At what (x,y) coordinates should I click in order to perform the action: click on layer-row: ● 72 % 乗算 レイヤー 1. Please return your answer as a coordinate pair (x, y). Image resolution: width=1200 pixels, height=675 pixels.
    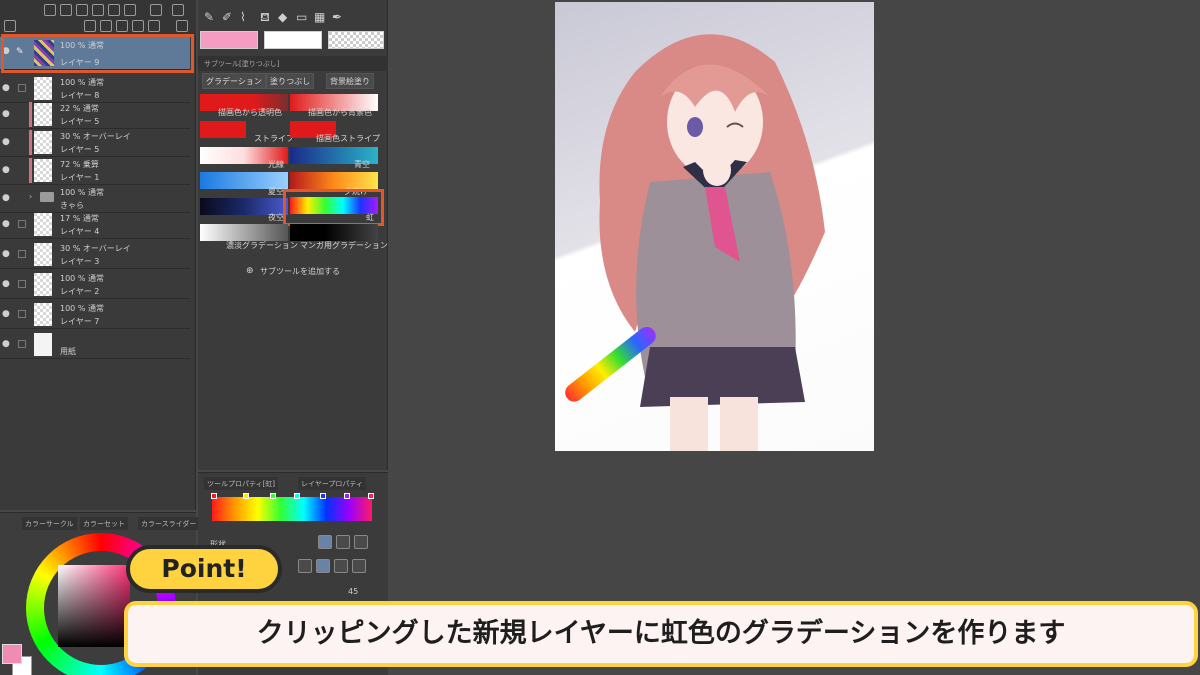
    Looking at the image, I should click on (95, 170).